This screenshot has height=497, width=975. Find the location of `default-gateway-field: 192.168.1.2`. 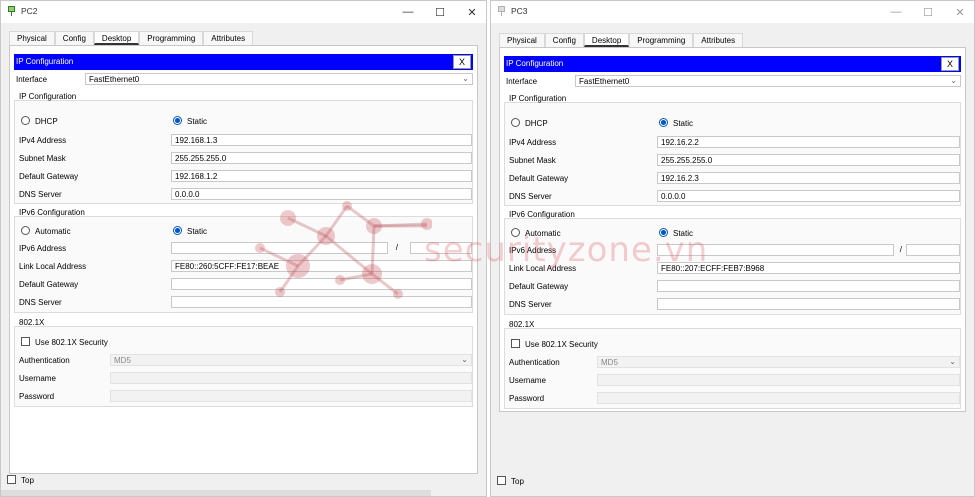

default-gateway-field: 192.168.1.2 is located at coordinates (321, 176).